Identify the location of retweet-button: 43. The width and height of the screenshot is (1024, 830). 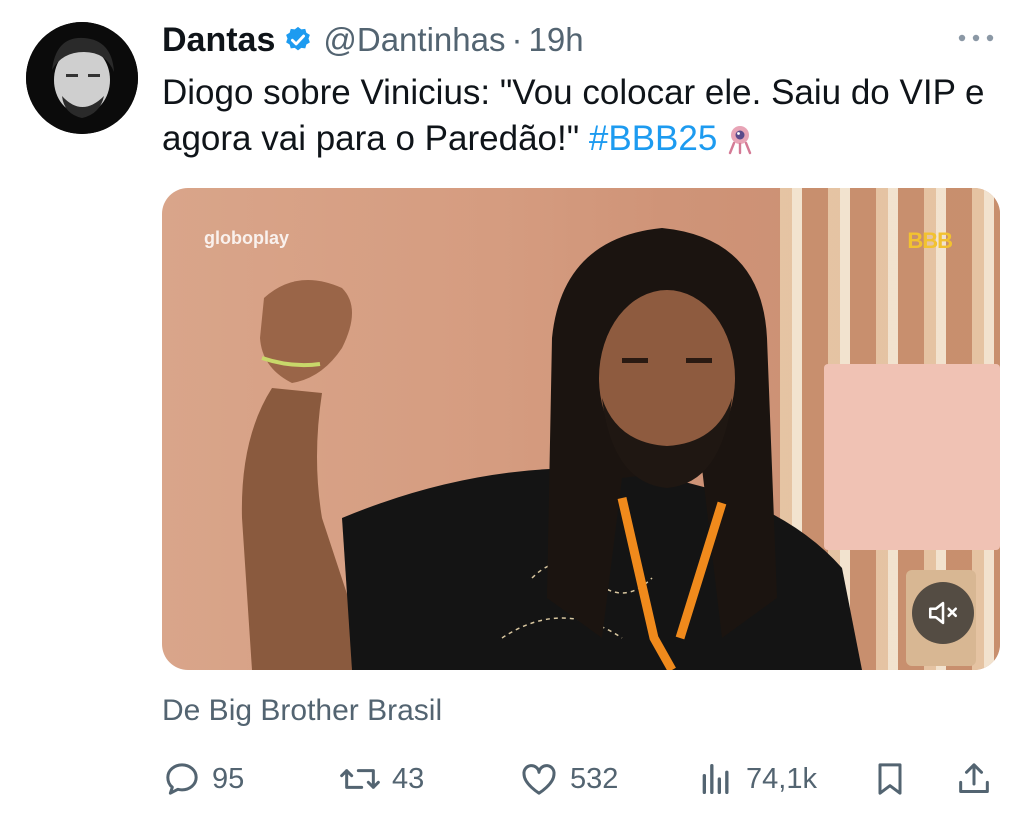
(381, 779).